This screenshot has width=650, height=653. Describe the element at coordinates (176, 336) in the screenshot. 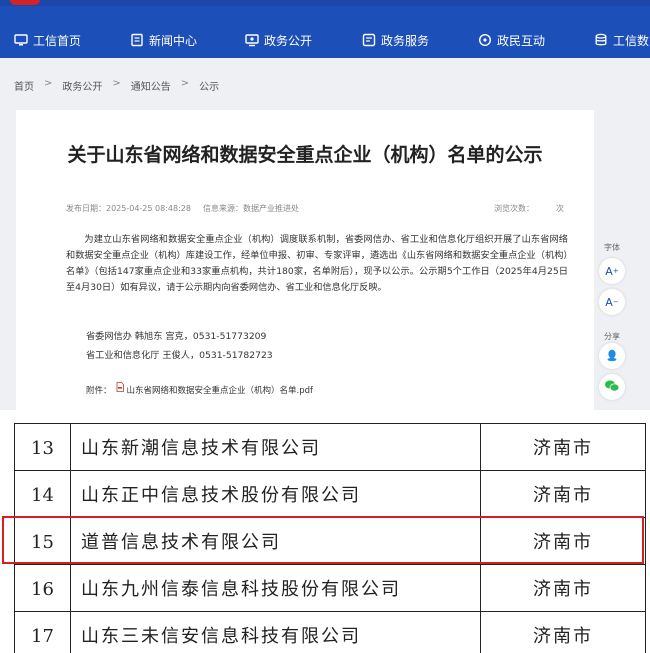

I see `contact-cac: 省委网信办 韩旭东 宫克，0531-51773209` at that location.